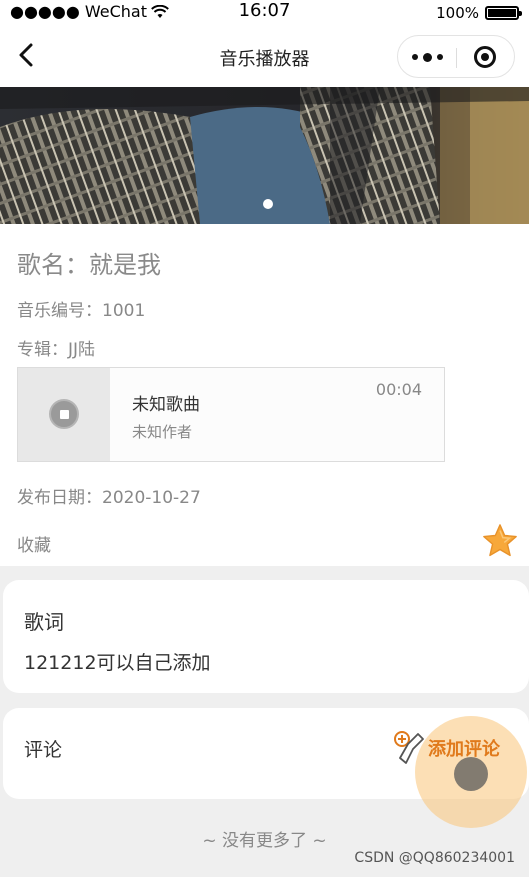 The width and height of the screenshot is (529, 877). I want to click on release-date: 发布日期：2020-10-27, so click(109, 498).